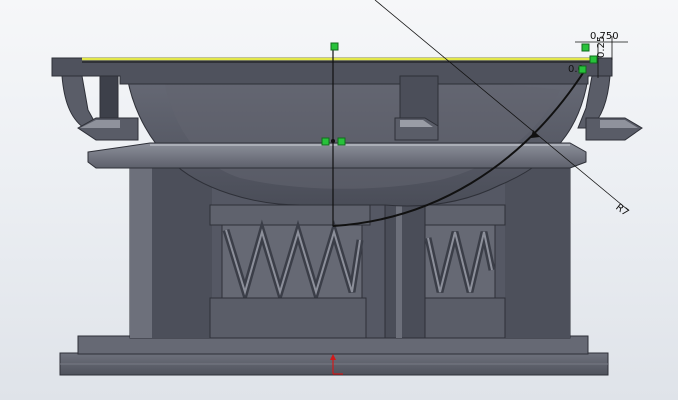 The width and height of the screenshot is (678, 400). Describe the element at coordinates (334, 46) in the screenshot. I see `sketch-point-icon` at that location.